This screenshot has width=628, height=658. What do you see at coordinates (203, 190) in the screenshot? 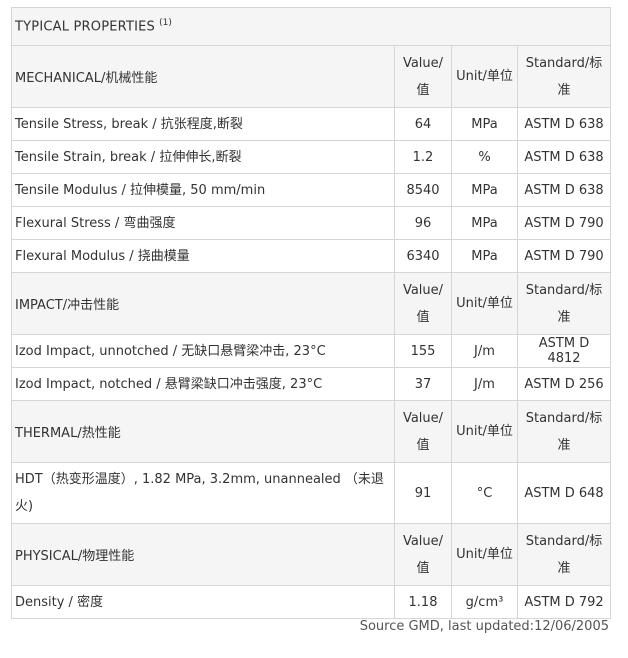
I see `property-name: Tensile Modulus / 拉伸模量, 50 mm/min` at bounding box center [203, 190].